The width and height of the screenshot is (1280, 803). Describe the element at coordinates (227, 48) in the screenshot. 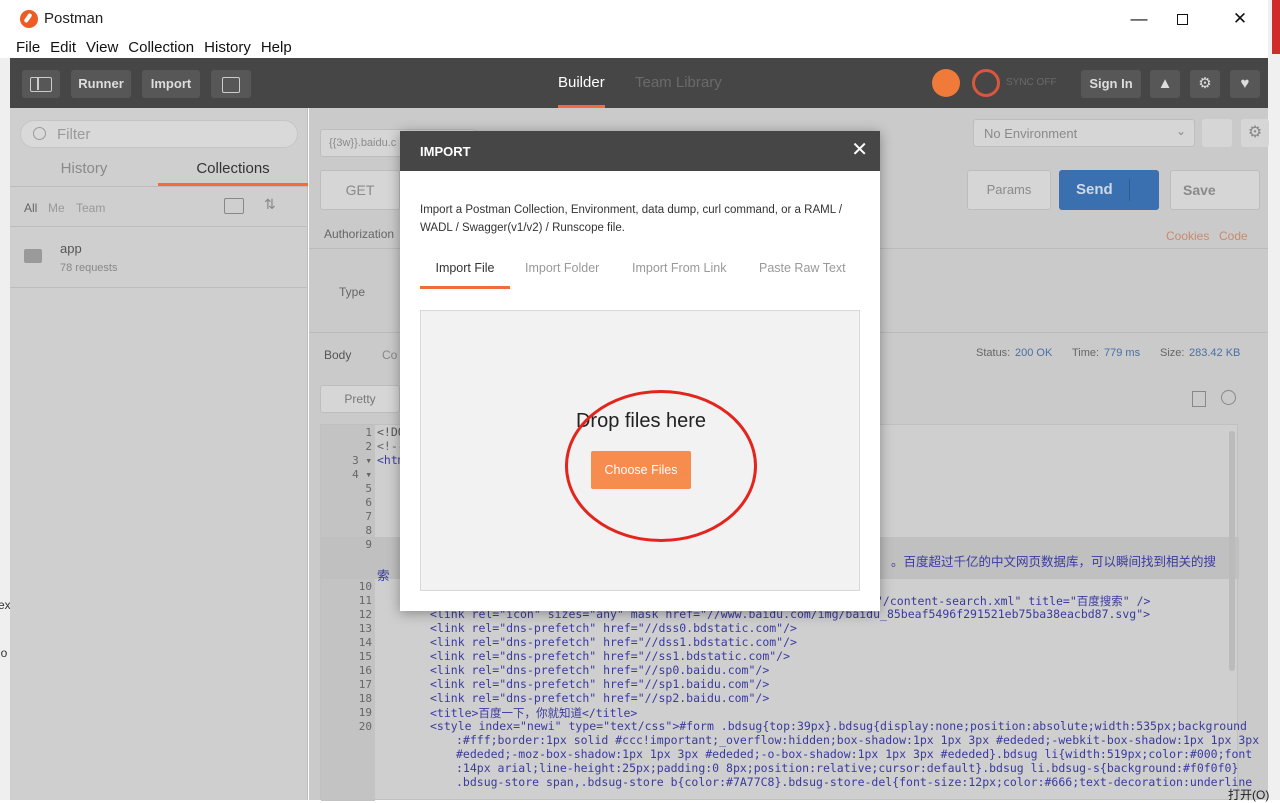

I see `menu-history: History` at that location.